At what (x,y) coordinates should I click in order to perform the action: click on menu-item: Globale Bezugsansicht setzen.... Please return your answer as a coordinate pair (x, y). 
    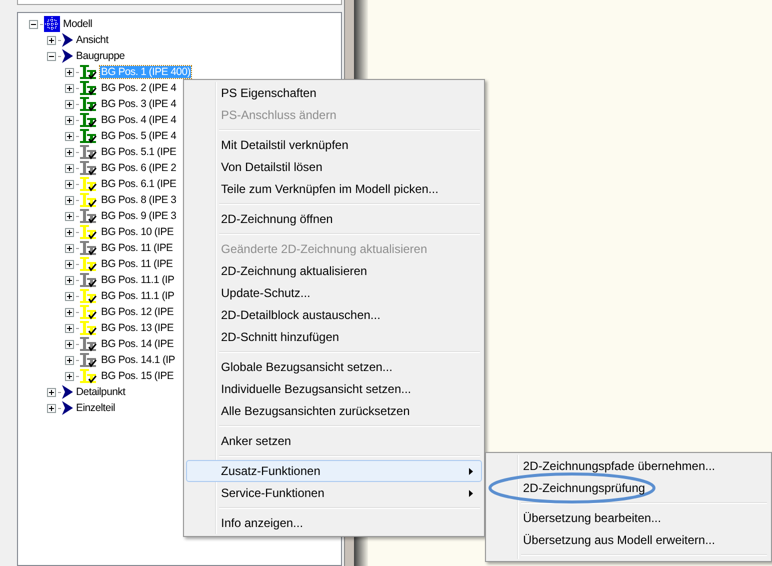
    Looking at the image, I should click on (334, 367).